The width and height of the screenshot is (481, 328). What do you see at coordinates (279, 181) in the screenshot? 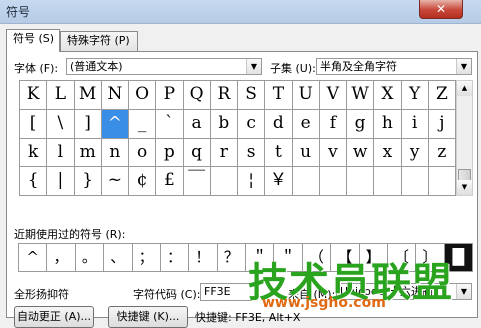
I see `symbol-cell: ￥` at bounding box center [279, 181].